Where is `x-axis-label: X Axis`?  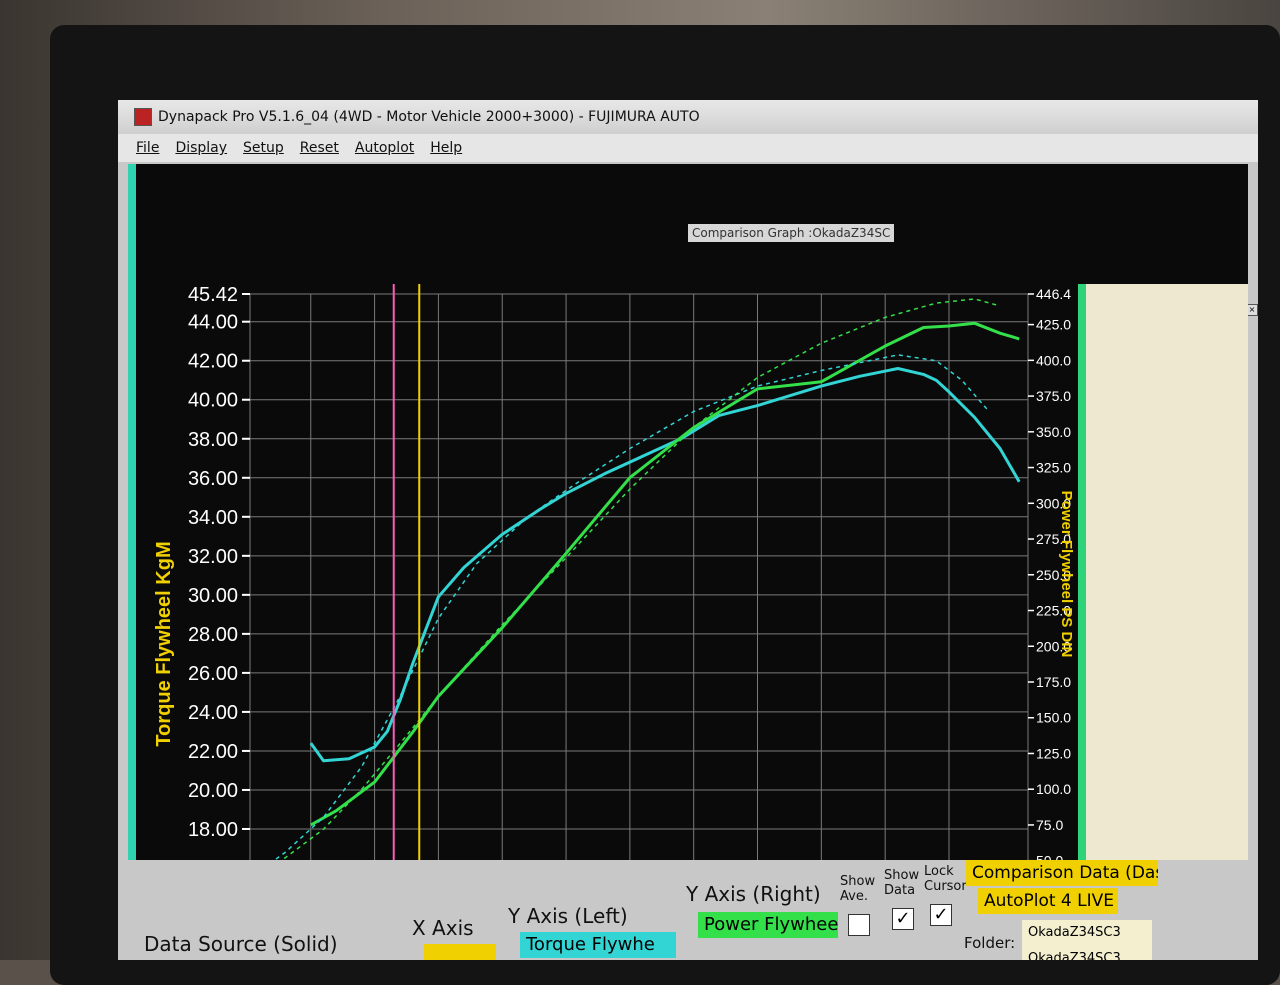 x-axis-label: X Axis is located at coordinates (443, 928).